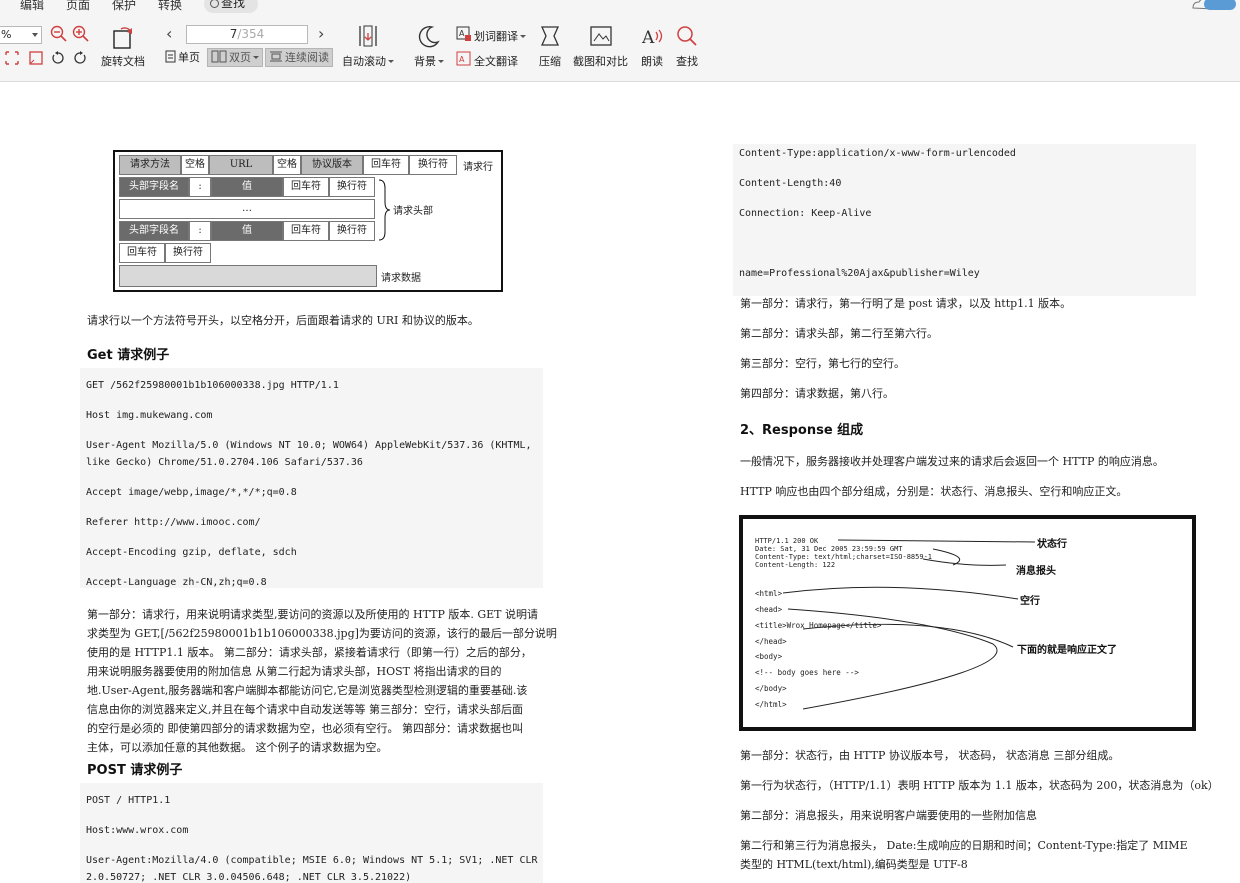  Describe the element at coordinates (802, 430) in the screenshot. I see `response-heading: 2、Response 组成` at that location.